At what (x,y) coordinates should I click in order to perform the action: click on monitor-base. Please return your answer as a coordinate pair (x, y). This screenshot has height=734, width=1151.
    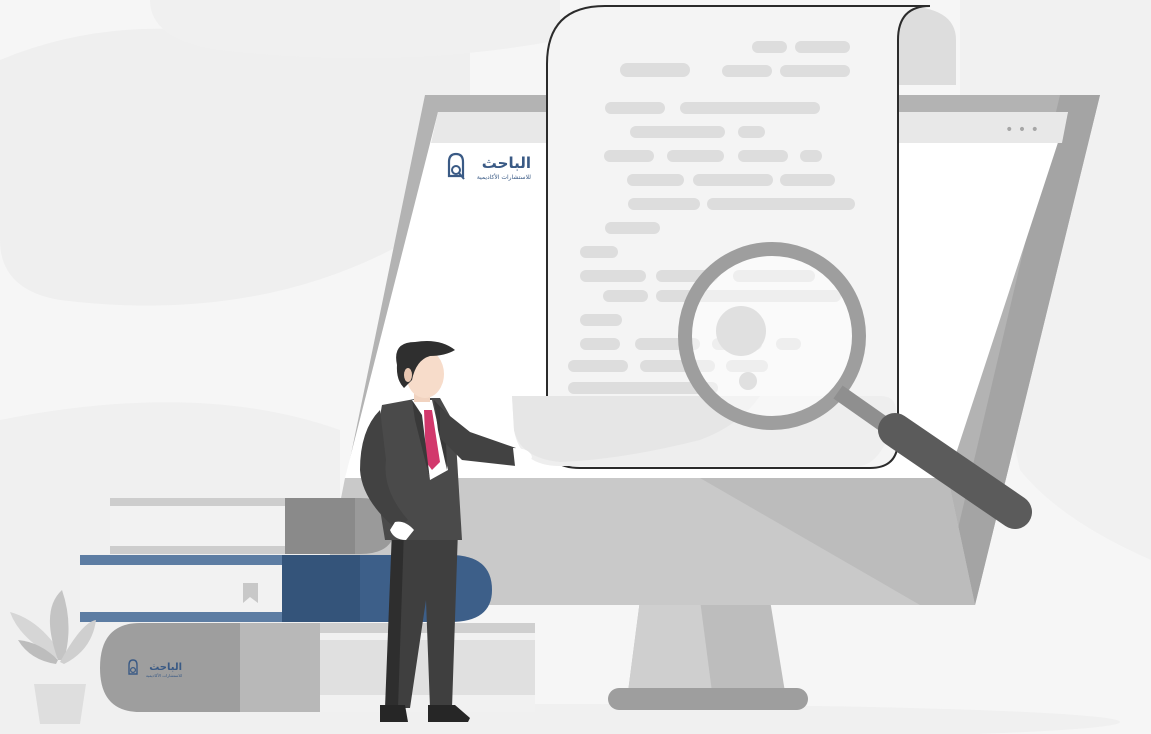
    Looking at the image, I should click on (708, 699).